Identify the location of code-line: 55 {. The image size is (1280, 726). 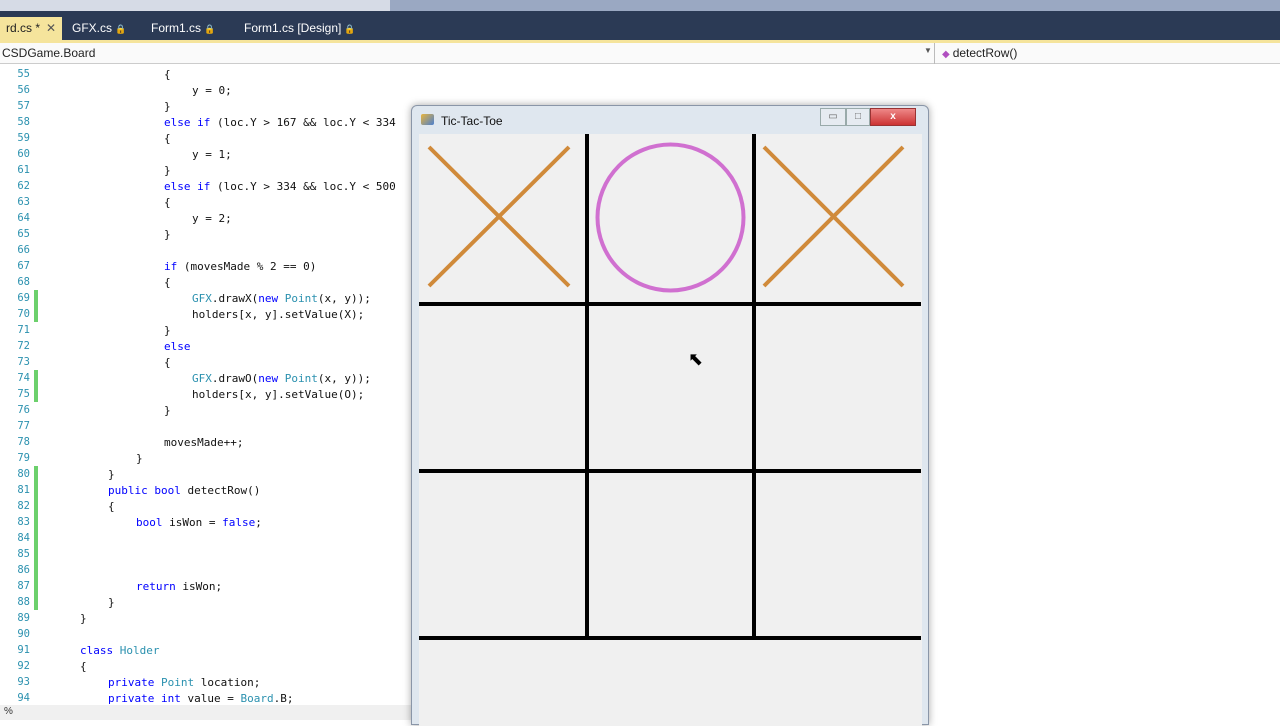
(210, 74).